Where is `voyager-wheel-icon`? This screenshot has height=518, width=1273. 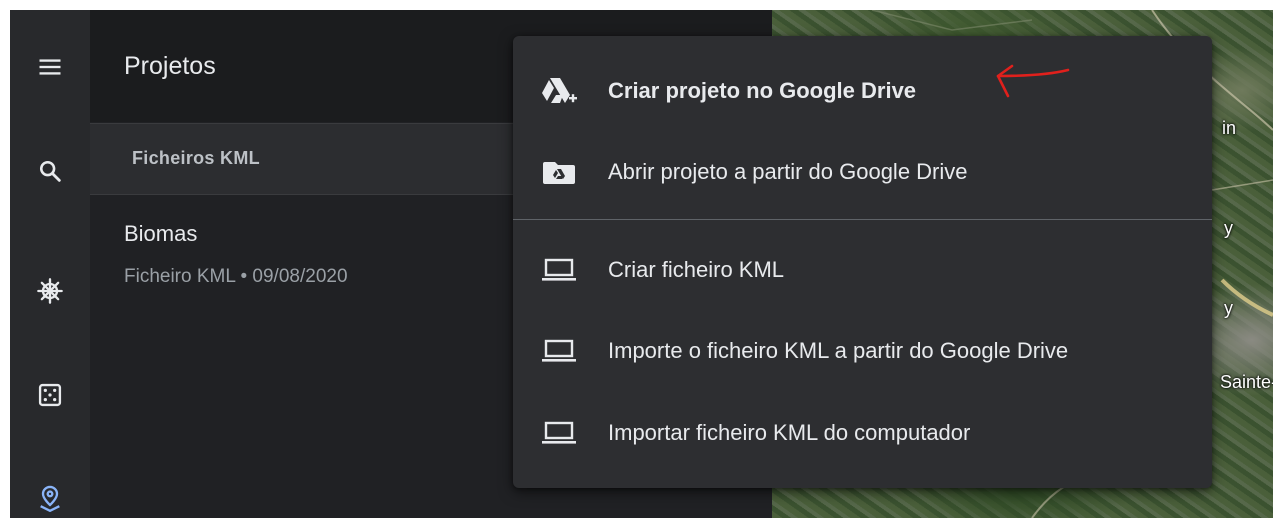 voyager-wheel-icon is located at coordinates (50, 291).